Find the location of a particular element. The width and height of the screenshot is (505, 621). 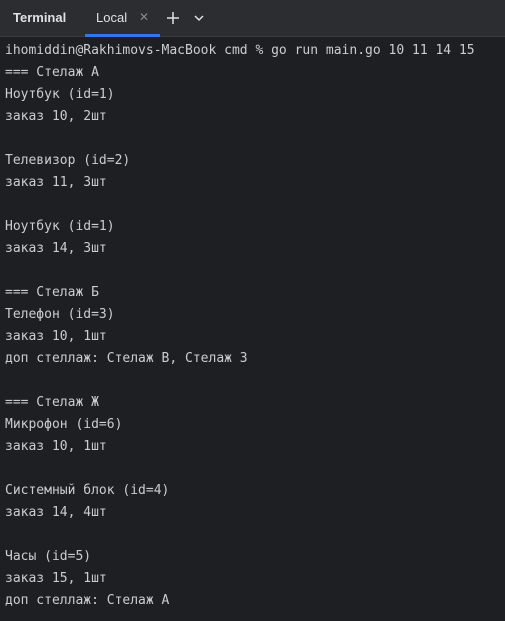

terminal-line: заказ 14, 4шт is located at coordinates (56, 512).